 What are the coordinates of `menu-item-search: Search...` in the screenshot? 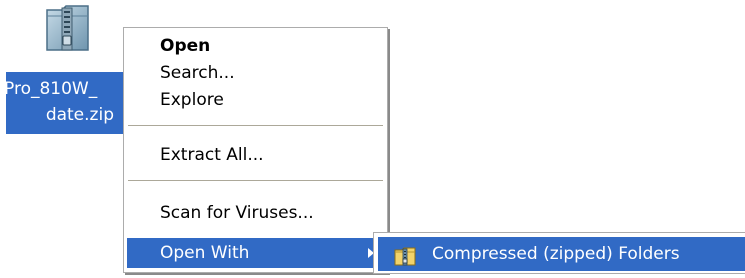 It's located at (255, 73).